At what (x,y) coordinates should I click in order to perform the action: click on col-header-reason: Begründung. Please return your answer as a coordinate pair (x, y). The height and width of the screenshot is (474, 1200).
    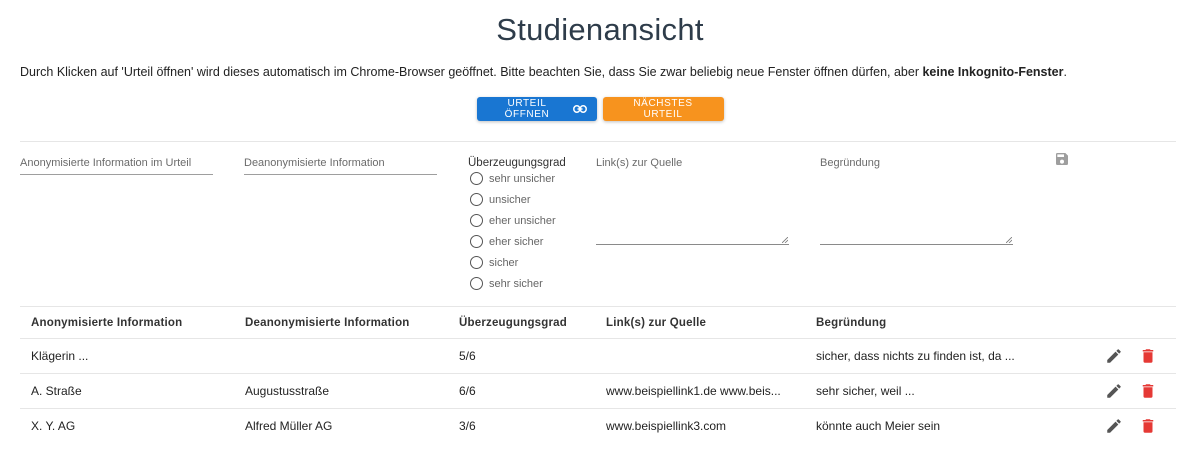
    Looking at the image, I should click on (851, 323).